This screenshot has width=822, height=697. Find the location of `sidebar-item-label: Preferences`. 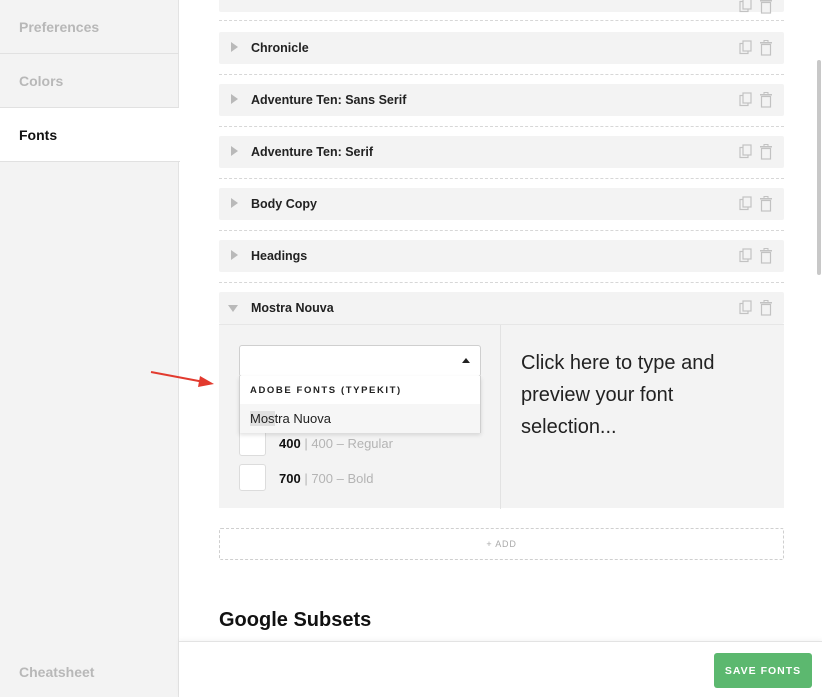

sidebar-item-label: Preferences is located at coordinates (59, 26).